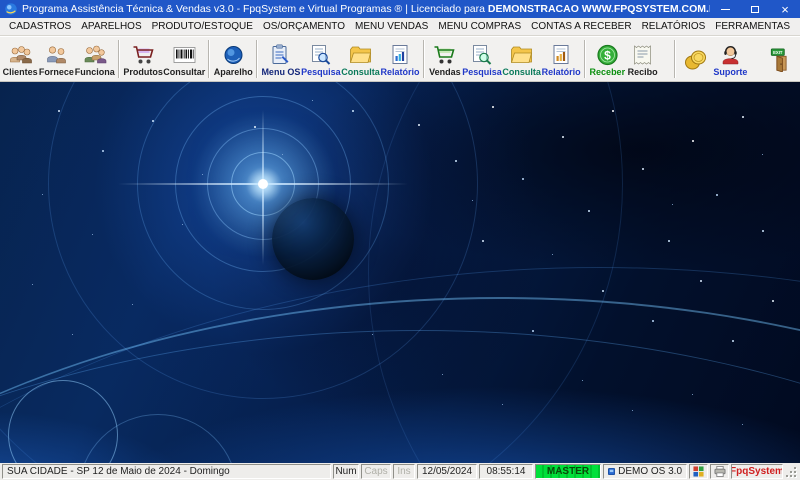 The height and width of the screenshot is (480, 800). I want to click on toolbar-button-funcionarios: Funciona, so click(94, 59).